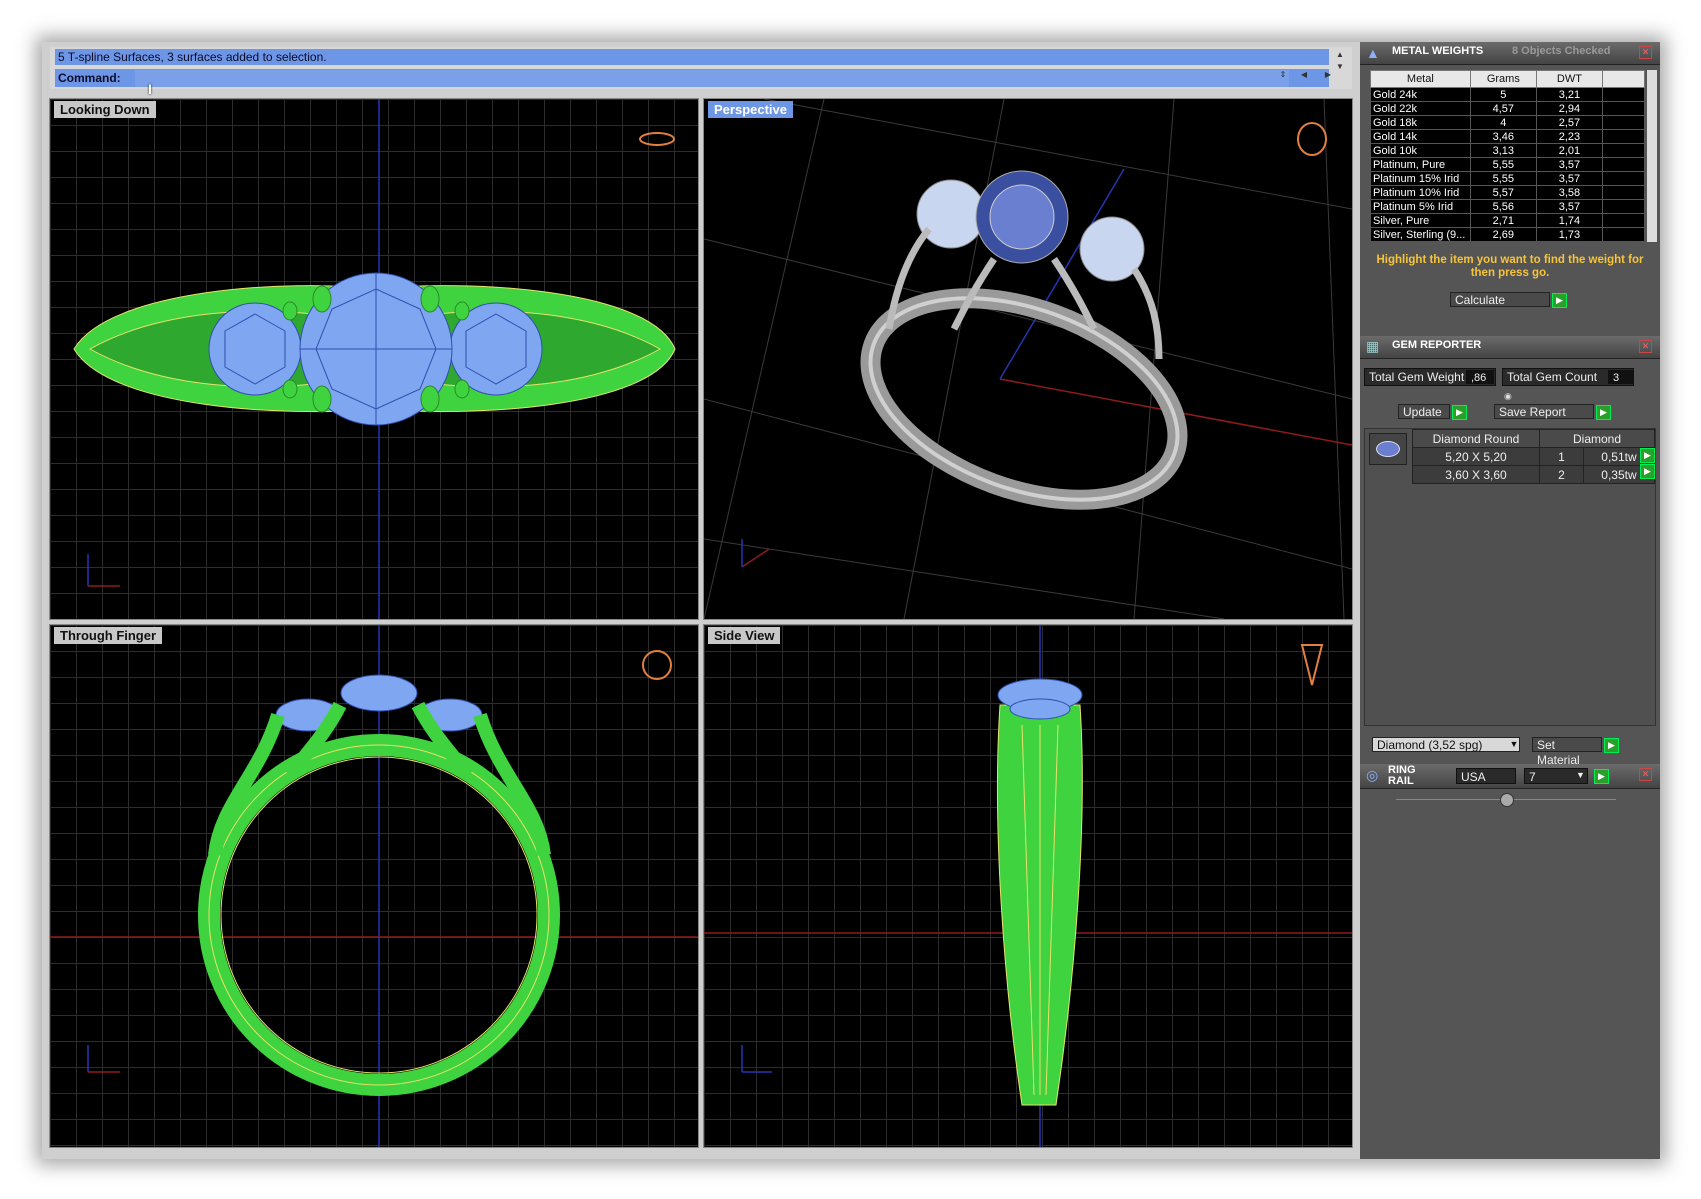  I want to click on table-row: Silver, Sterling (9... 2,69 1,73, so click(1508, 234).